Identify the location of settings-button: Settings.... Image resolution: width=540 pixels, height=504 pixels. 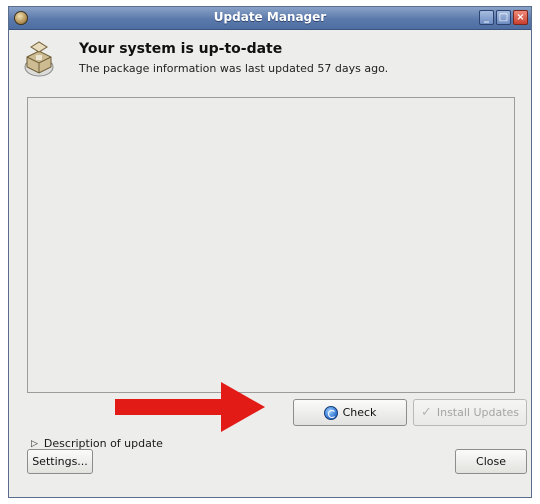
(60, 461).